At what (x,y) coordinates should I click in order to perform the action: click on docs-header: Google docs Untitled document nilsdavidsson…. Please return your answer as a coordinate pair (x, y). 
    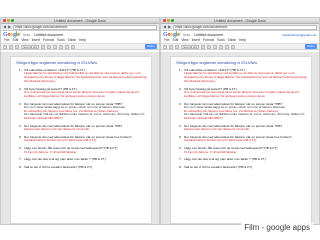
    Looking at the image, I should click on (240, 34).